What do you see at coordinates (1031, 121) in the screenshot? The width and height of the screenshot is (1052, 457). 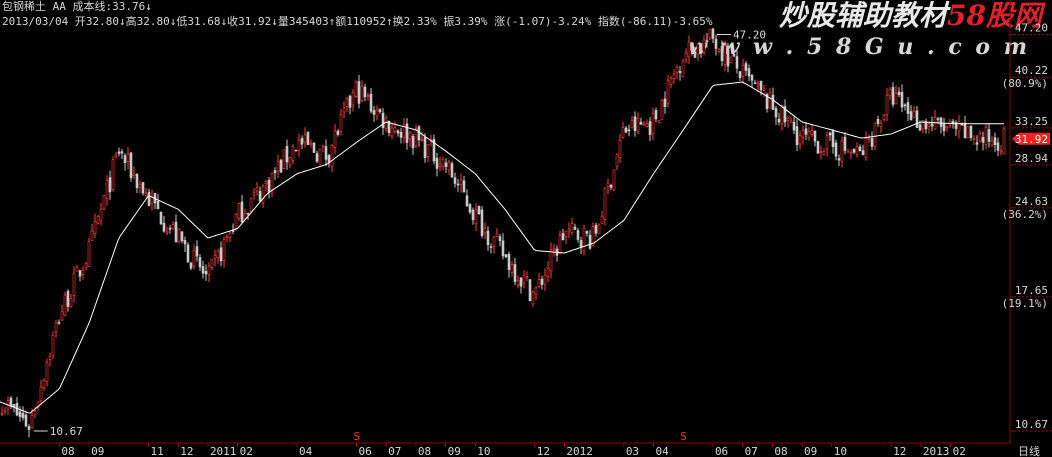 I see `y-tick-label: 33.25` at bounding box center [1031, 121].